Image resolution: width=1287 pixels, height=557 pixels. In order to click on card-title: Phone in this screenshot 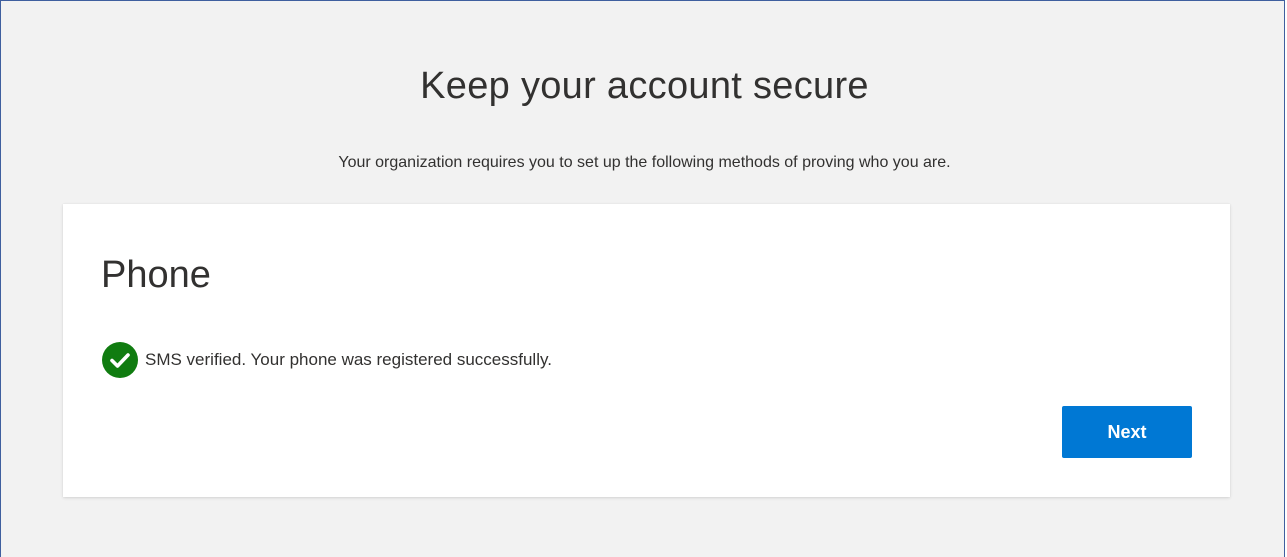, I will do `click(156, 275)`.